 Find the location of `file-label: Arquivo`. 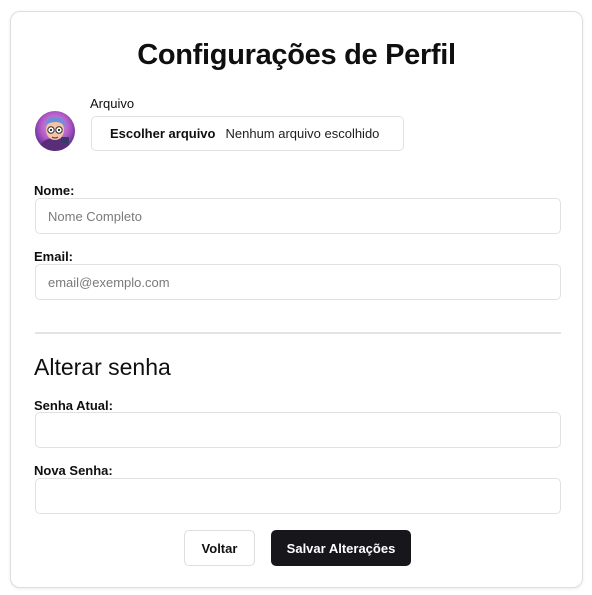

file-label: Arquivo is located at coordinates (112, 103).